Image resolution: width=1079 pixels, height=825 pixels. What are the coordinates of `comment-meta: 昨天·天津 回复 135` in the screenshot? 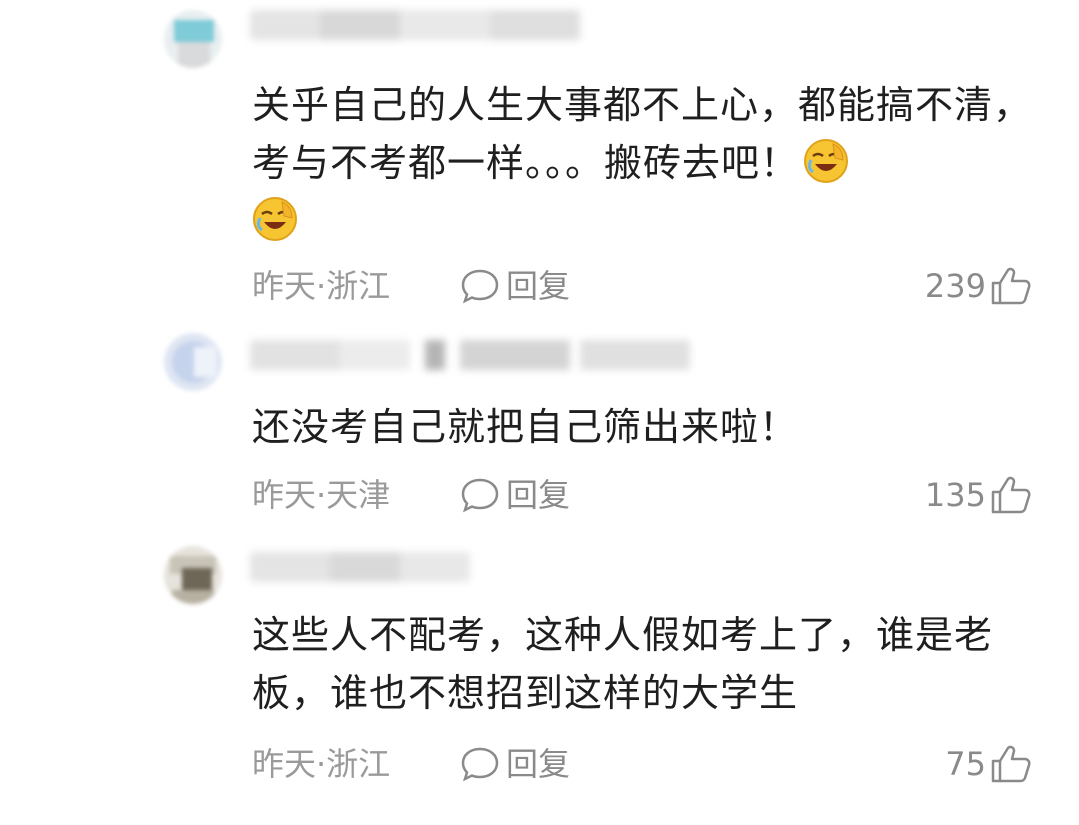 It's located at (642, 495).